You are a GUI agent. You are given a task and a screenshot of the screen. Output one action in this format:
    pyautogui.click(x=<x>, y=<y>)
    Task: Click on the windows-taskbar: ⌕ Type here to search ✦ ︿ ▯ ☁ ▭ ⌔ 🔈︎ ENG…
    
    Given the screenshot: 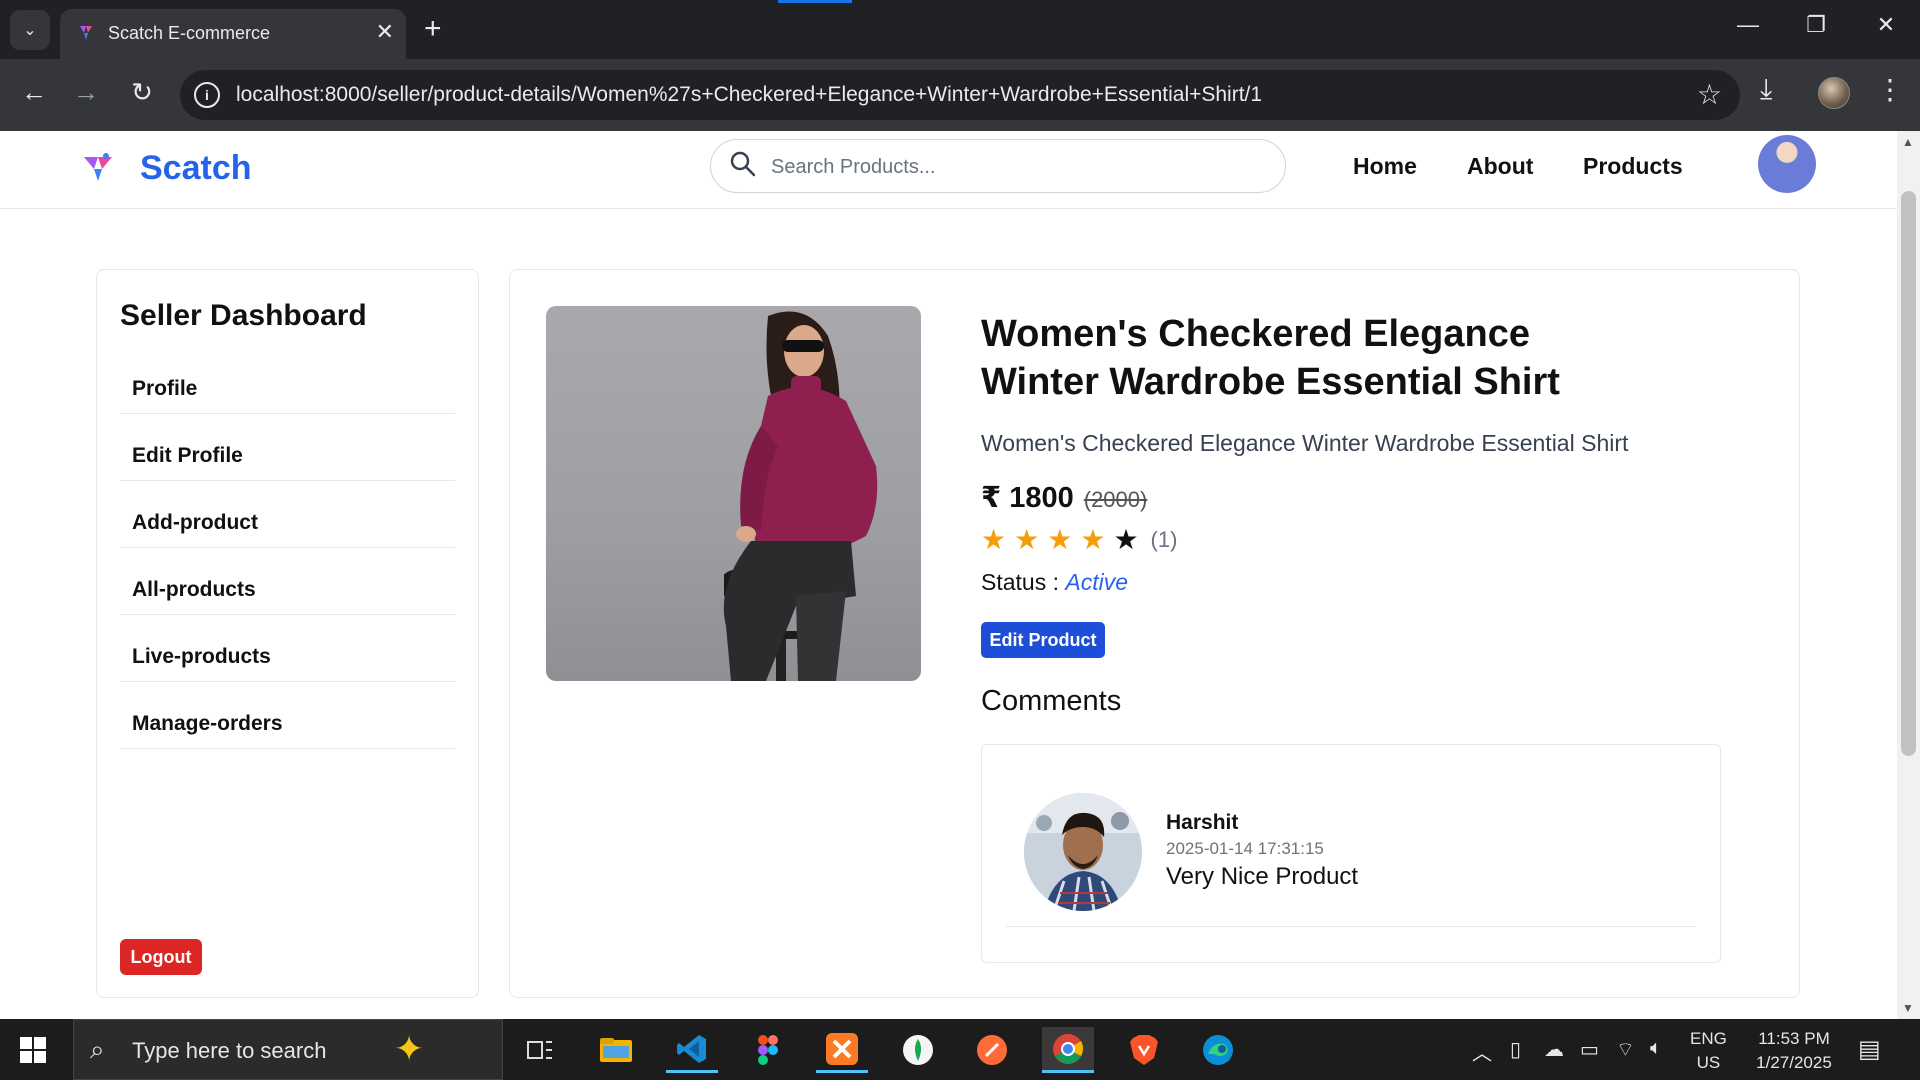 What is the action you would take?
    pyautogui.click(x=960, y=1049)
    